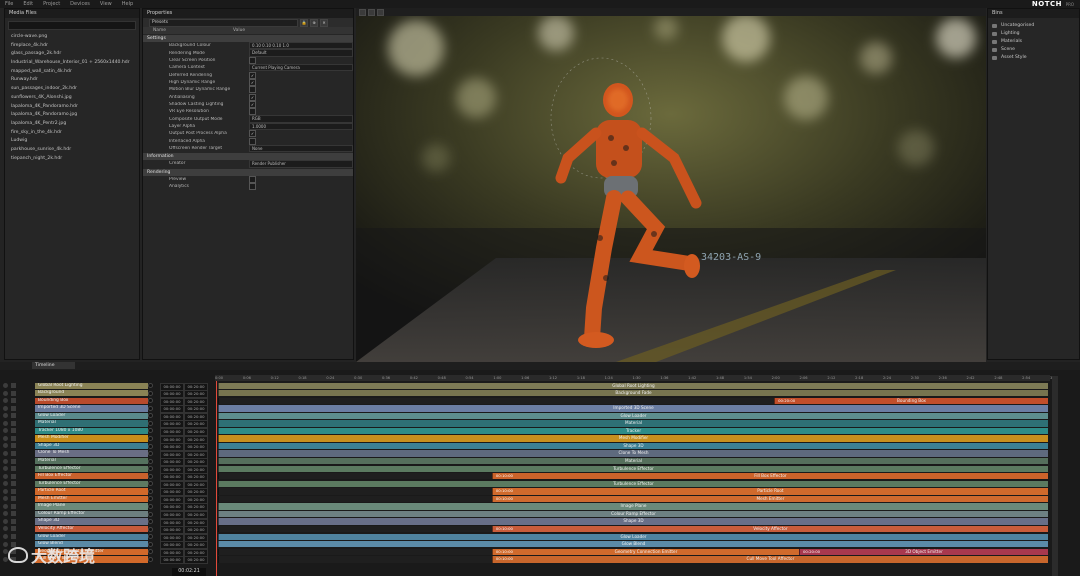 The height and width of the screenshot is (576, 1080). Describe the element at coordinates (216, 478) in the screenshot. I see `timeline-playhead` at that location.